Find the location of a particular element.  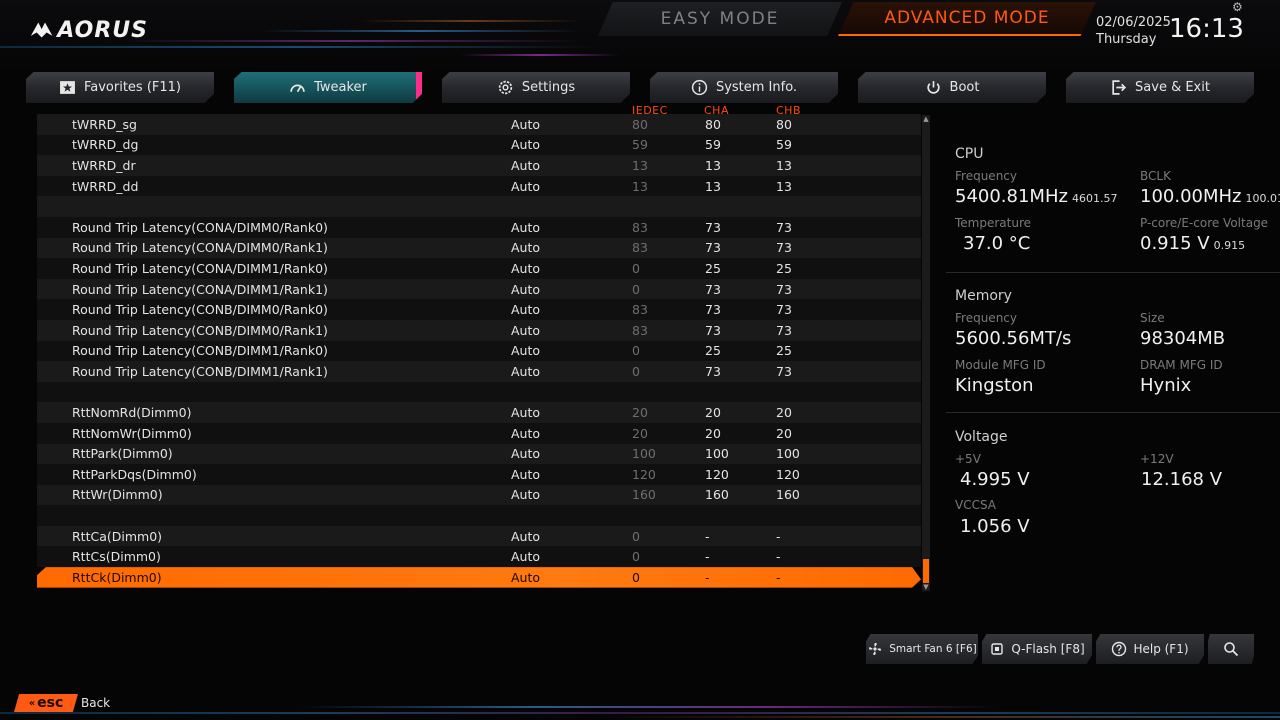

table-scrollbar: ▲ ▼ is located at coordinates (926, 353).